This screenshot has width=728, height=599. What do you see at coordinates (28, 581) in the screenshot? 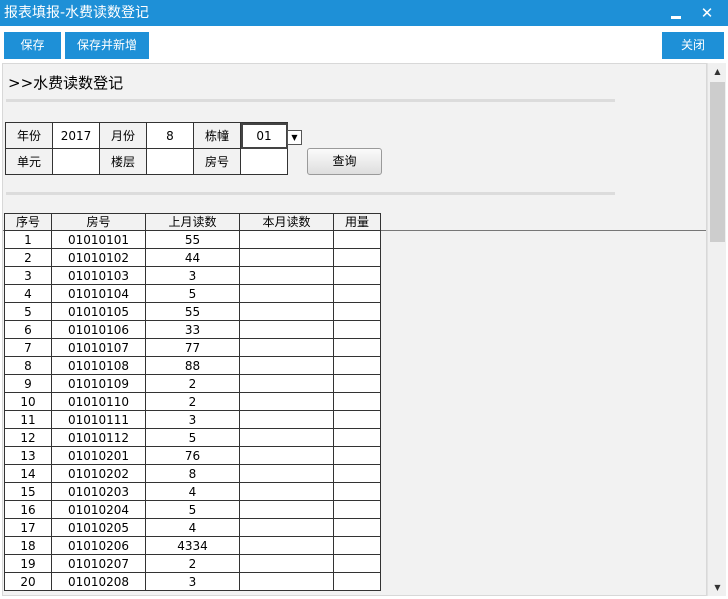
I see `row-index: 20` at bounding box center [28, 581].